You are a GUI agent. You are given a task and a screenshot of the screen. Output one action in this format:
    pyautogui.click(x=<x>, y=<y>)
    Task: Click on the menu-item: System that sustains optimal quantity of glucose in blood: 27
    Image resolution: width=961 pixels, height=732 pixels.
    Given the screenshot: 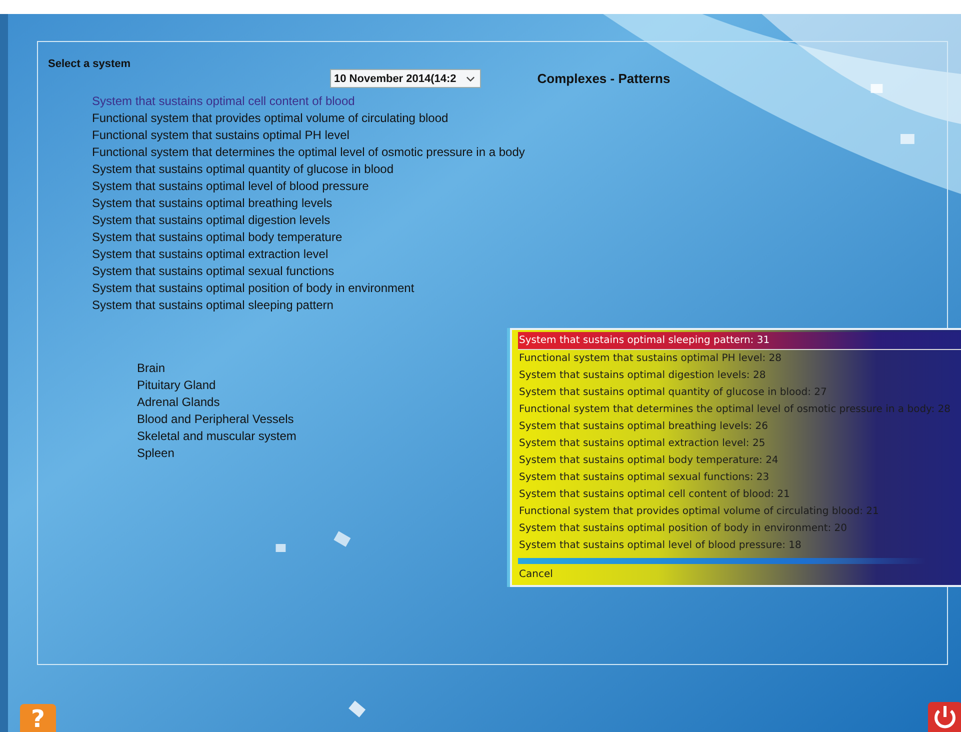 What is the action you would take?
    pyautogui.click(x=739, y=392)
    